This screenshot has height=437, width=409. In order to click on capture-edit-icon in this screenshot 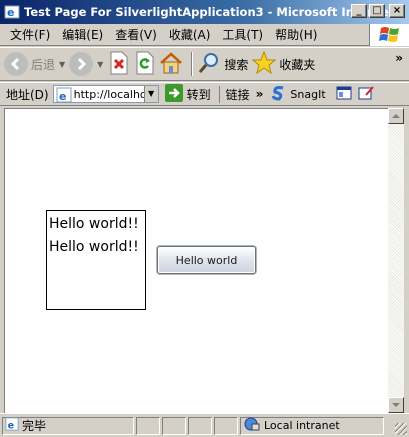, I will do `click(366, 94)`.